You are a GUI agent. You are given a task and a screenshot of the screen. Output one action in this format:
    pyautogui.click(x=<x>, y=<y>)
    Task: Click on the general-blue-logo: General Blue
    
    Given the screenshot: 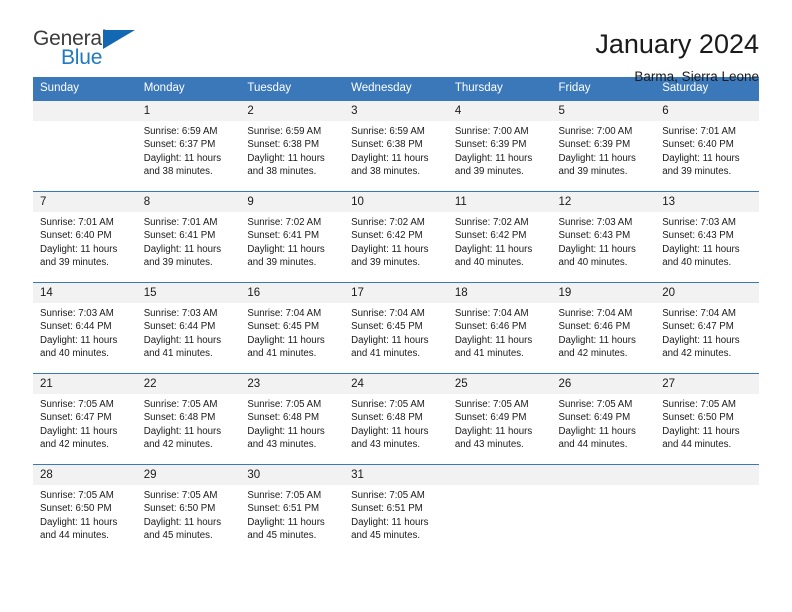 What is the action you would take?
    pyautogui.click(x=88, y=50)
    